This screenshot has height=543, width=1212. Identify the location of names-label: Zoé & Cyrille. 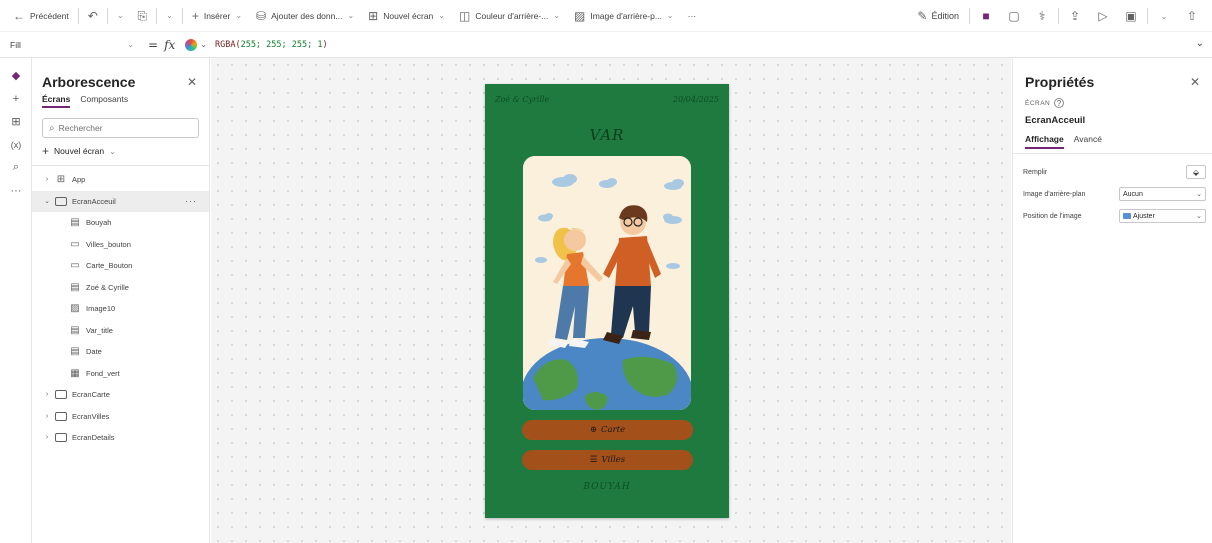
(522, 99).